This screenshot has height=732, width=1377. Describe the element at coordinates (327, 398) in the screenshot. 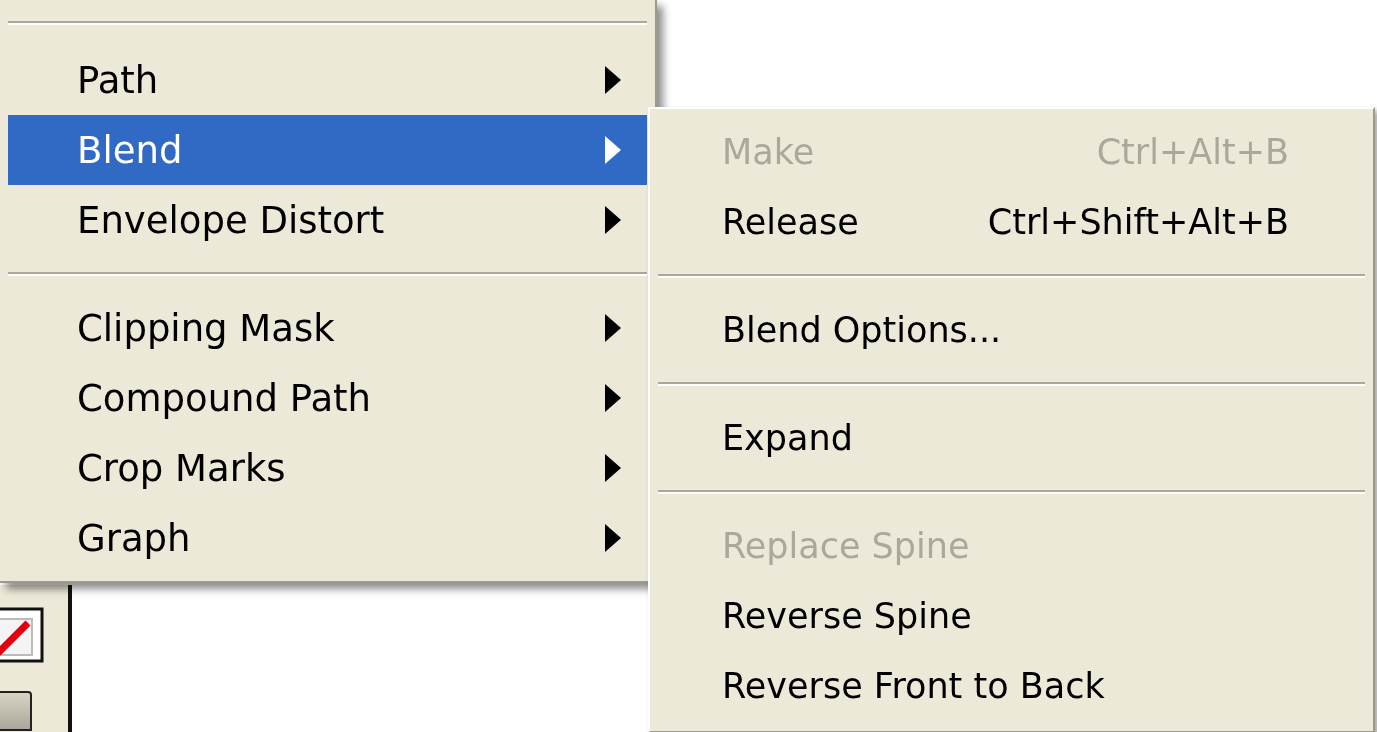

I see `menu-item: Compound Path` at that location.